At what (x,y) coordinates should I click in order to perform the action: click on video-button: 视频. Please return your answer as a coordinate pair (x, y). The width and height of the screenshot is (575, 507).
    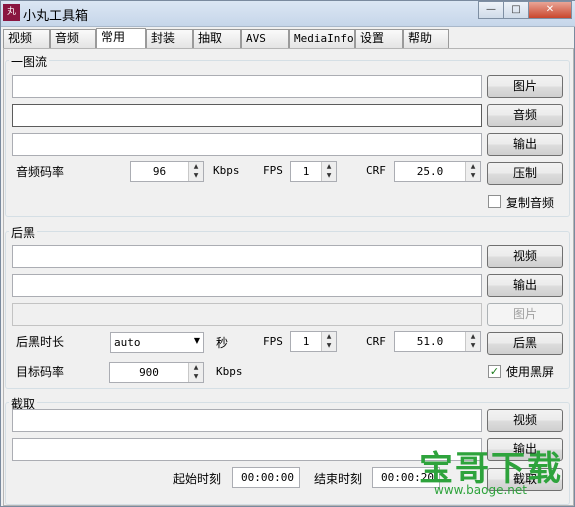
    Looking at the image, I should click on (525, 256).